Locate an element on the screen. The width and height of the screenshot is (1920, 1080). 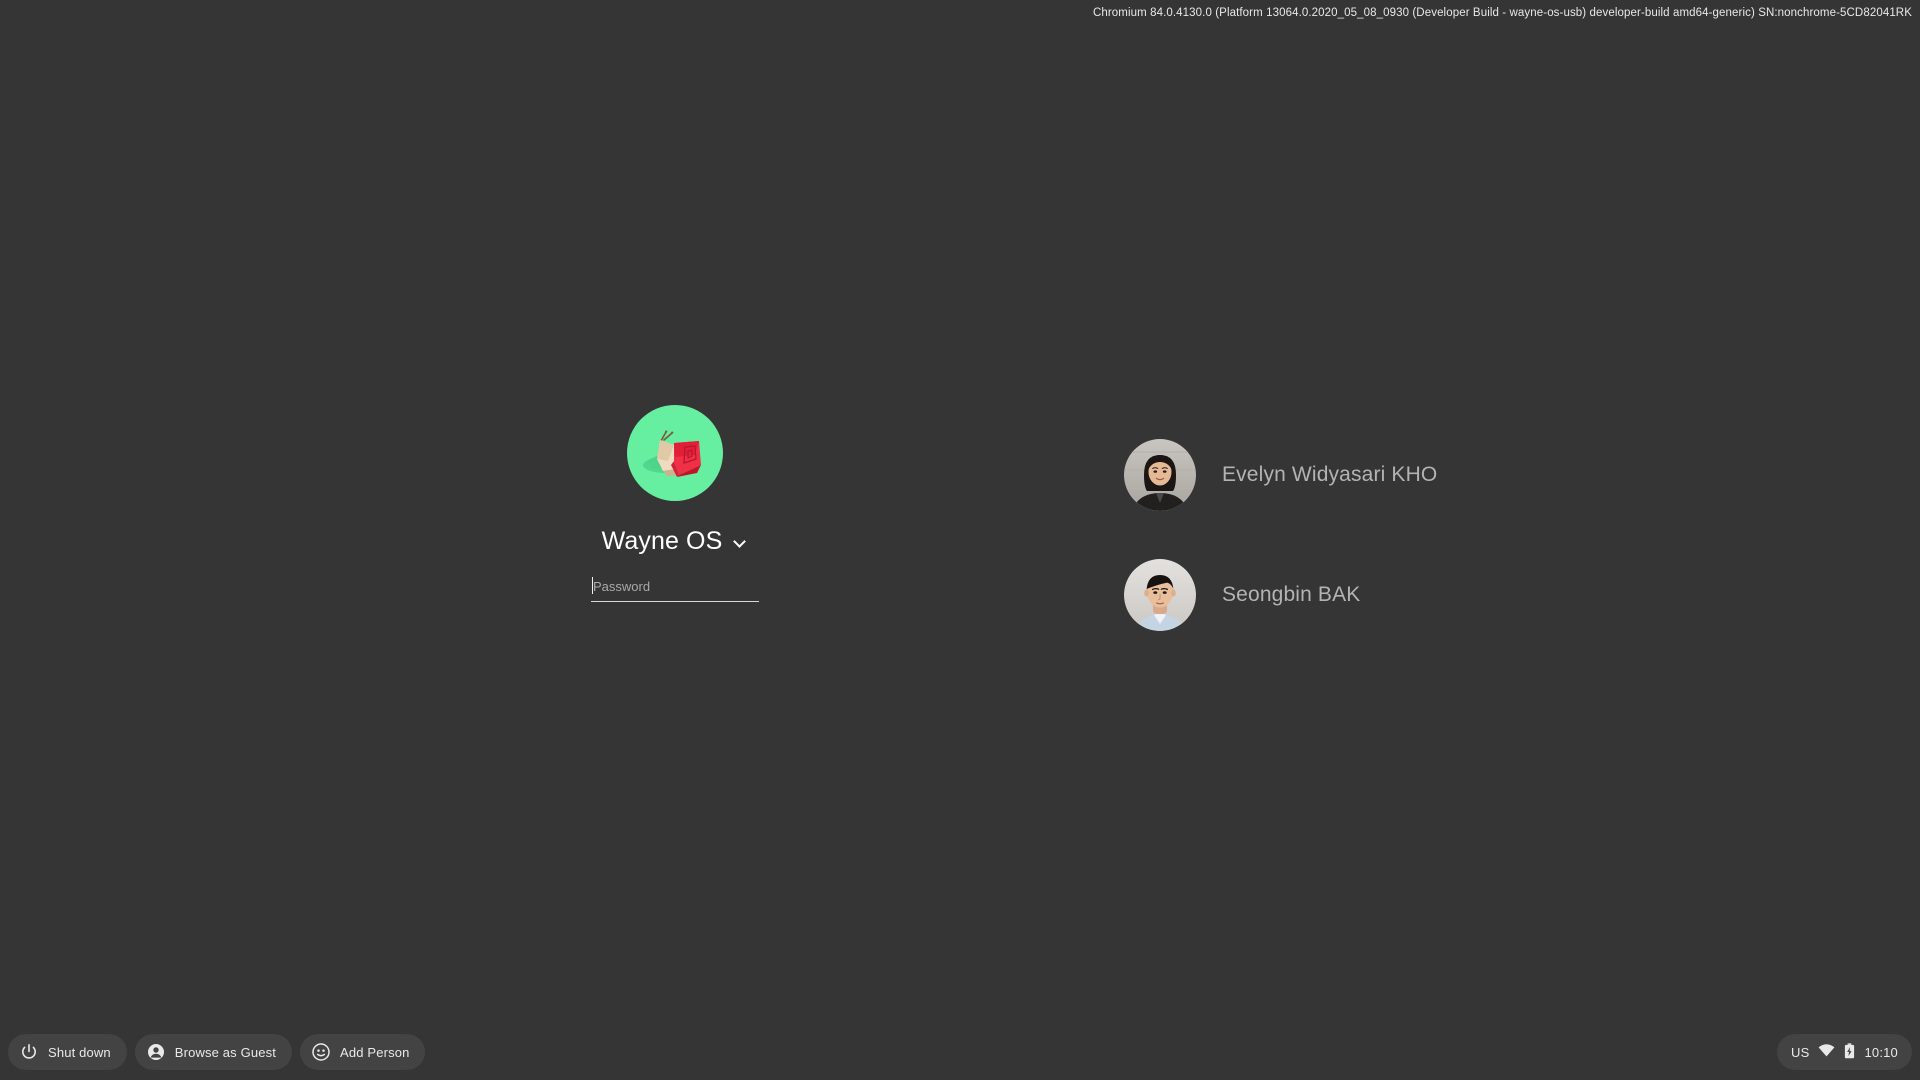
status-tray: US 10:10 is located at coordinates (1844, 1052).